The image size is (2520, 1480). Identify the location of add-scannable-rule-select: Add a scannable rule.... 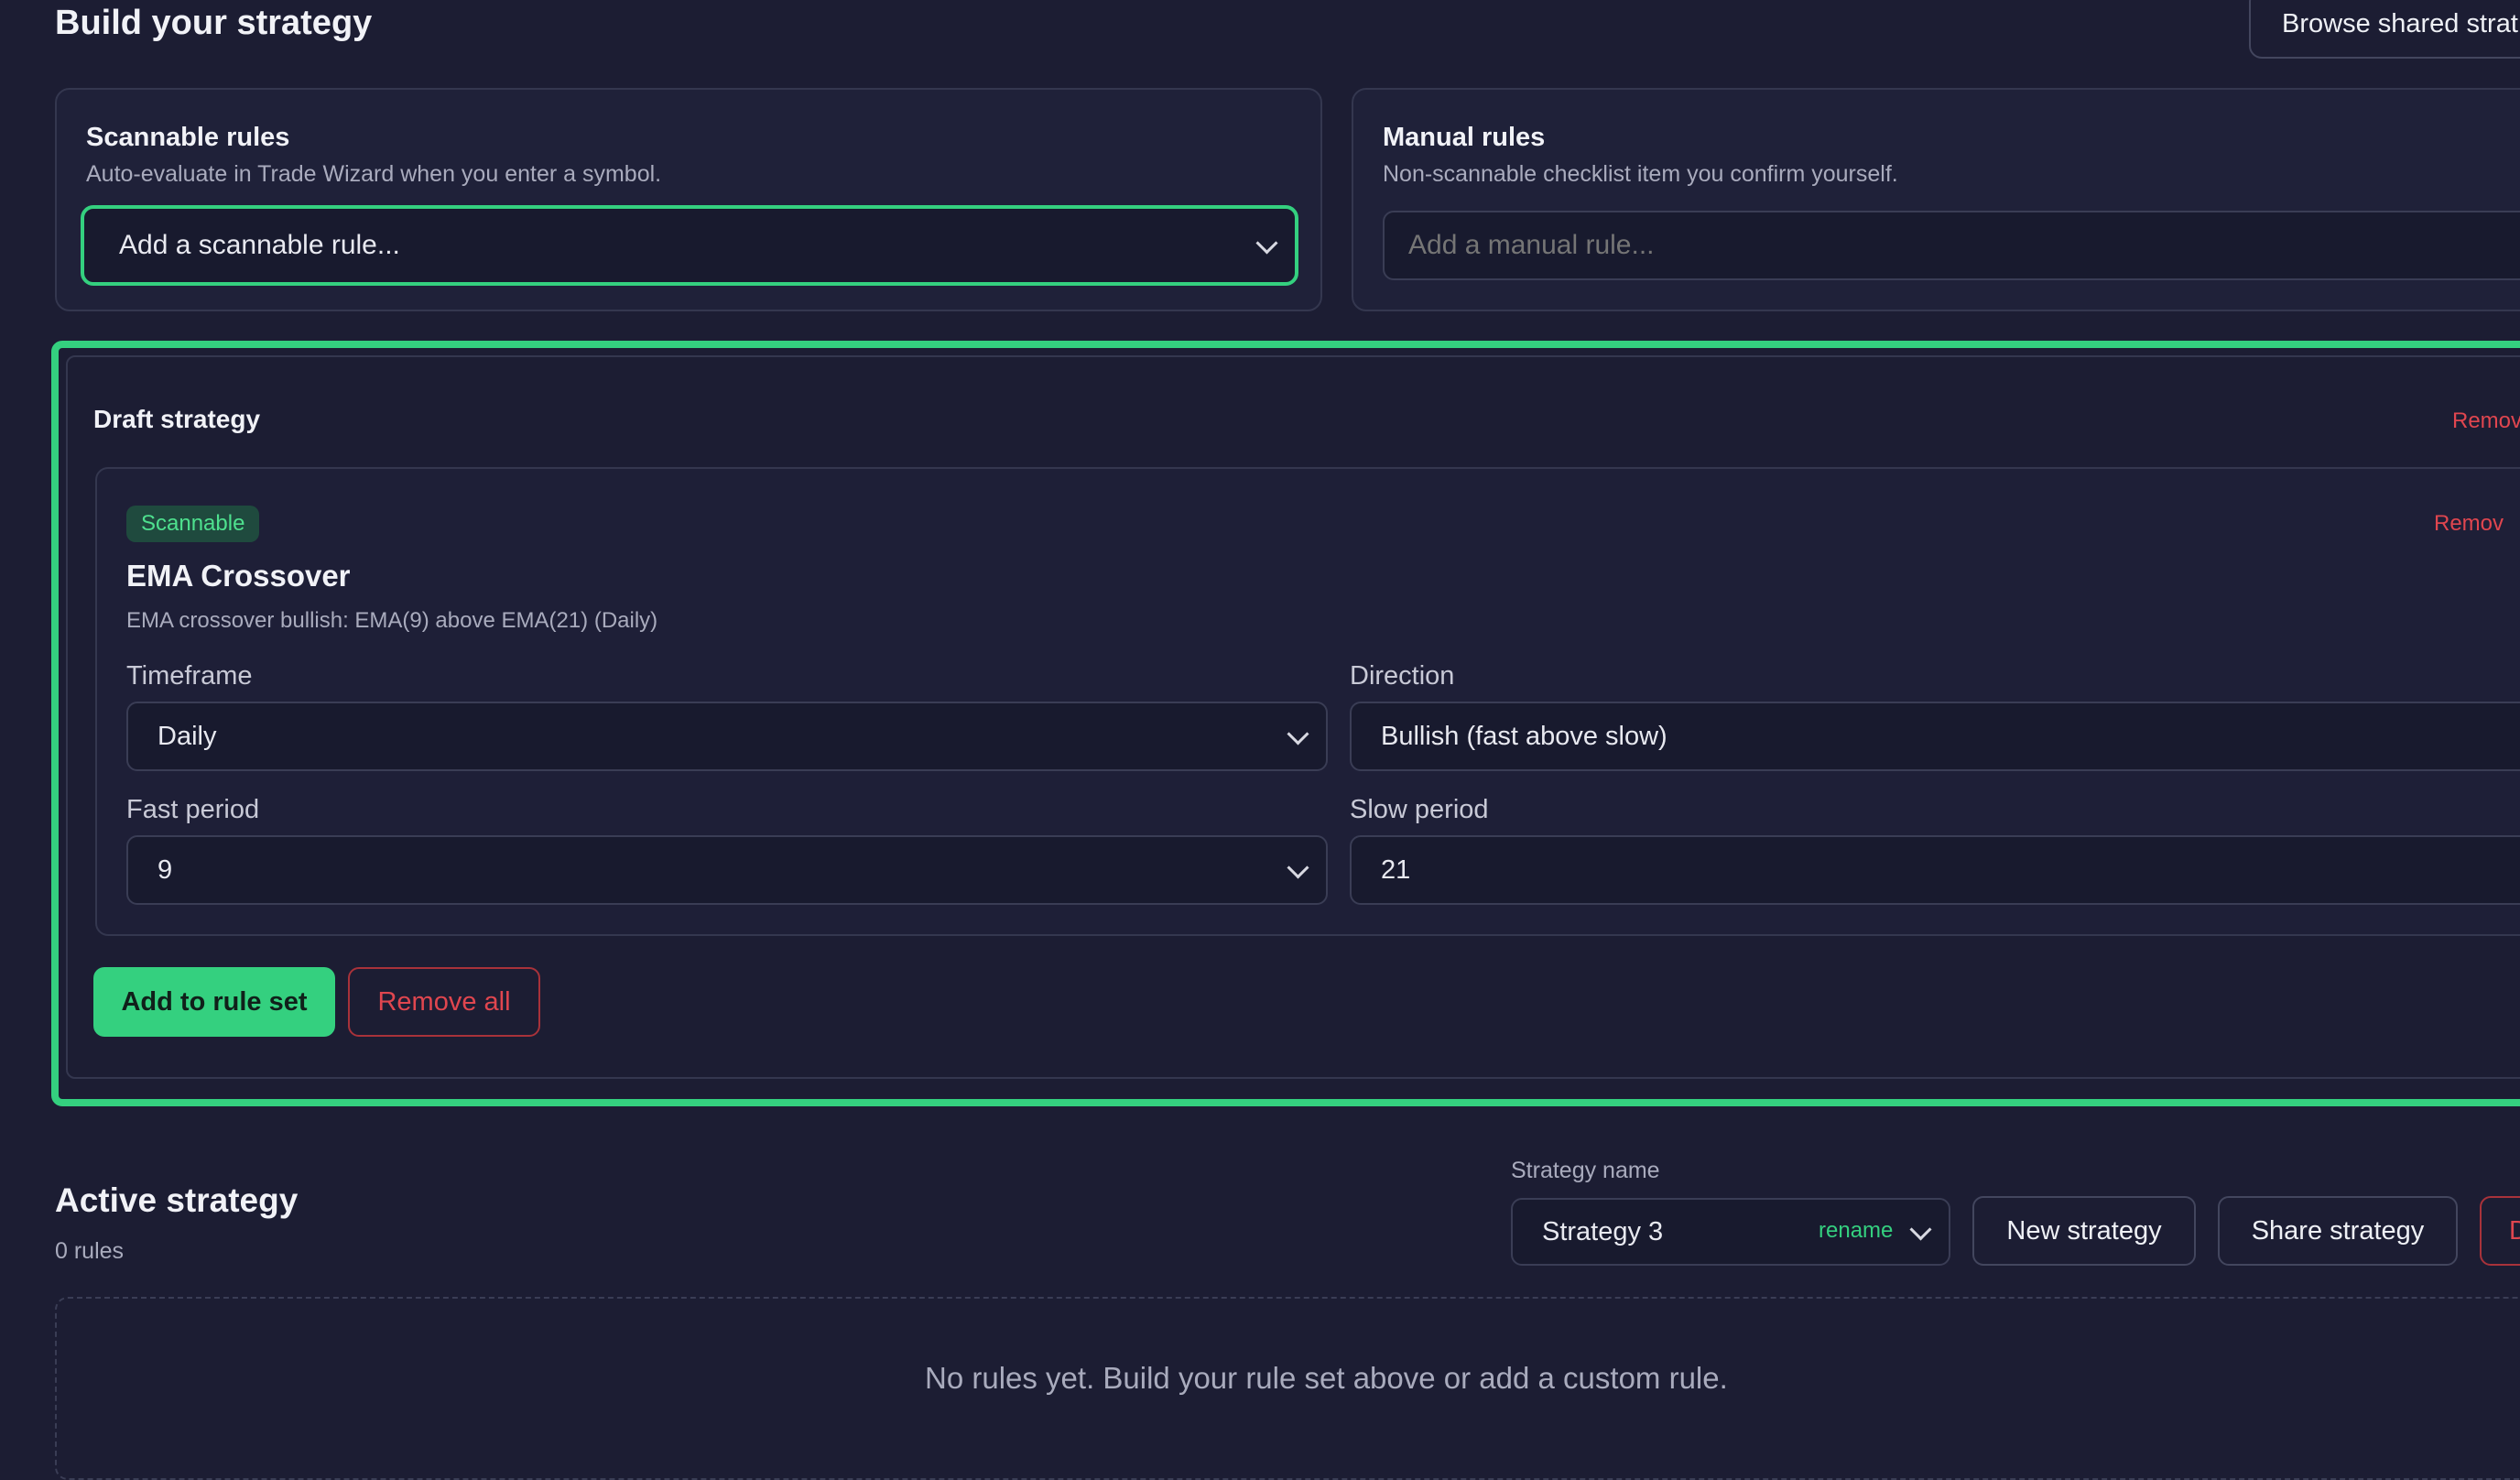
(689, 245).